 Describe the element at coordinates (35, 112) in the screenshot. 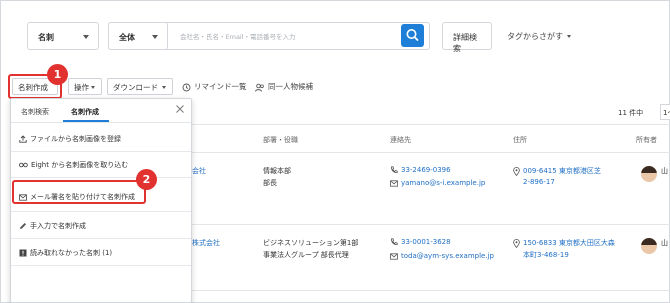

I see `tab-card-search: 名刺検索` at that location.